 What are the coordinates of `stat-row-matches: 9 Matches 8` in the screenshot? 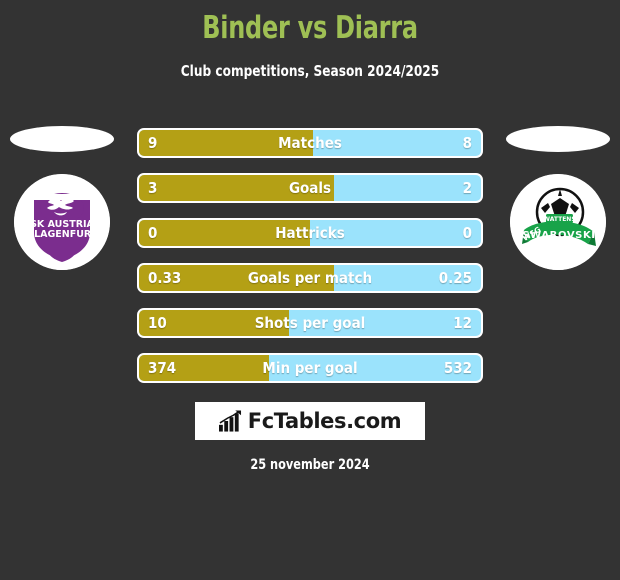 It's located at (310, 143).